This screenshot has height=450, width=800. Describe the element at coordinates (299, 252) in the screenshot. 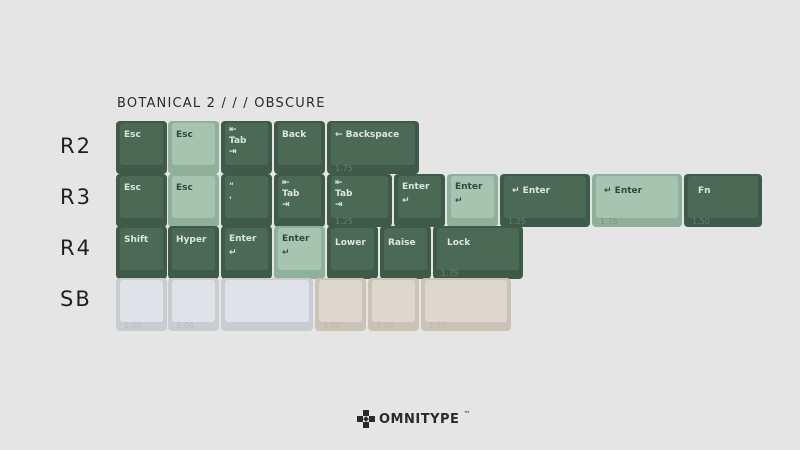

I see `keycap-r4-enter-light: Enter ↵` at that location.